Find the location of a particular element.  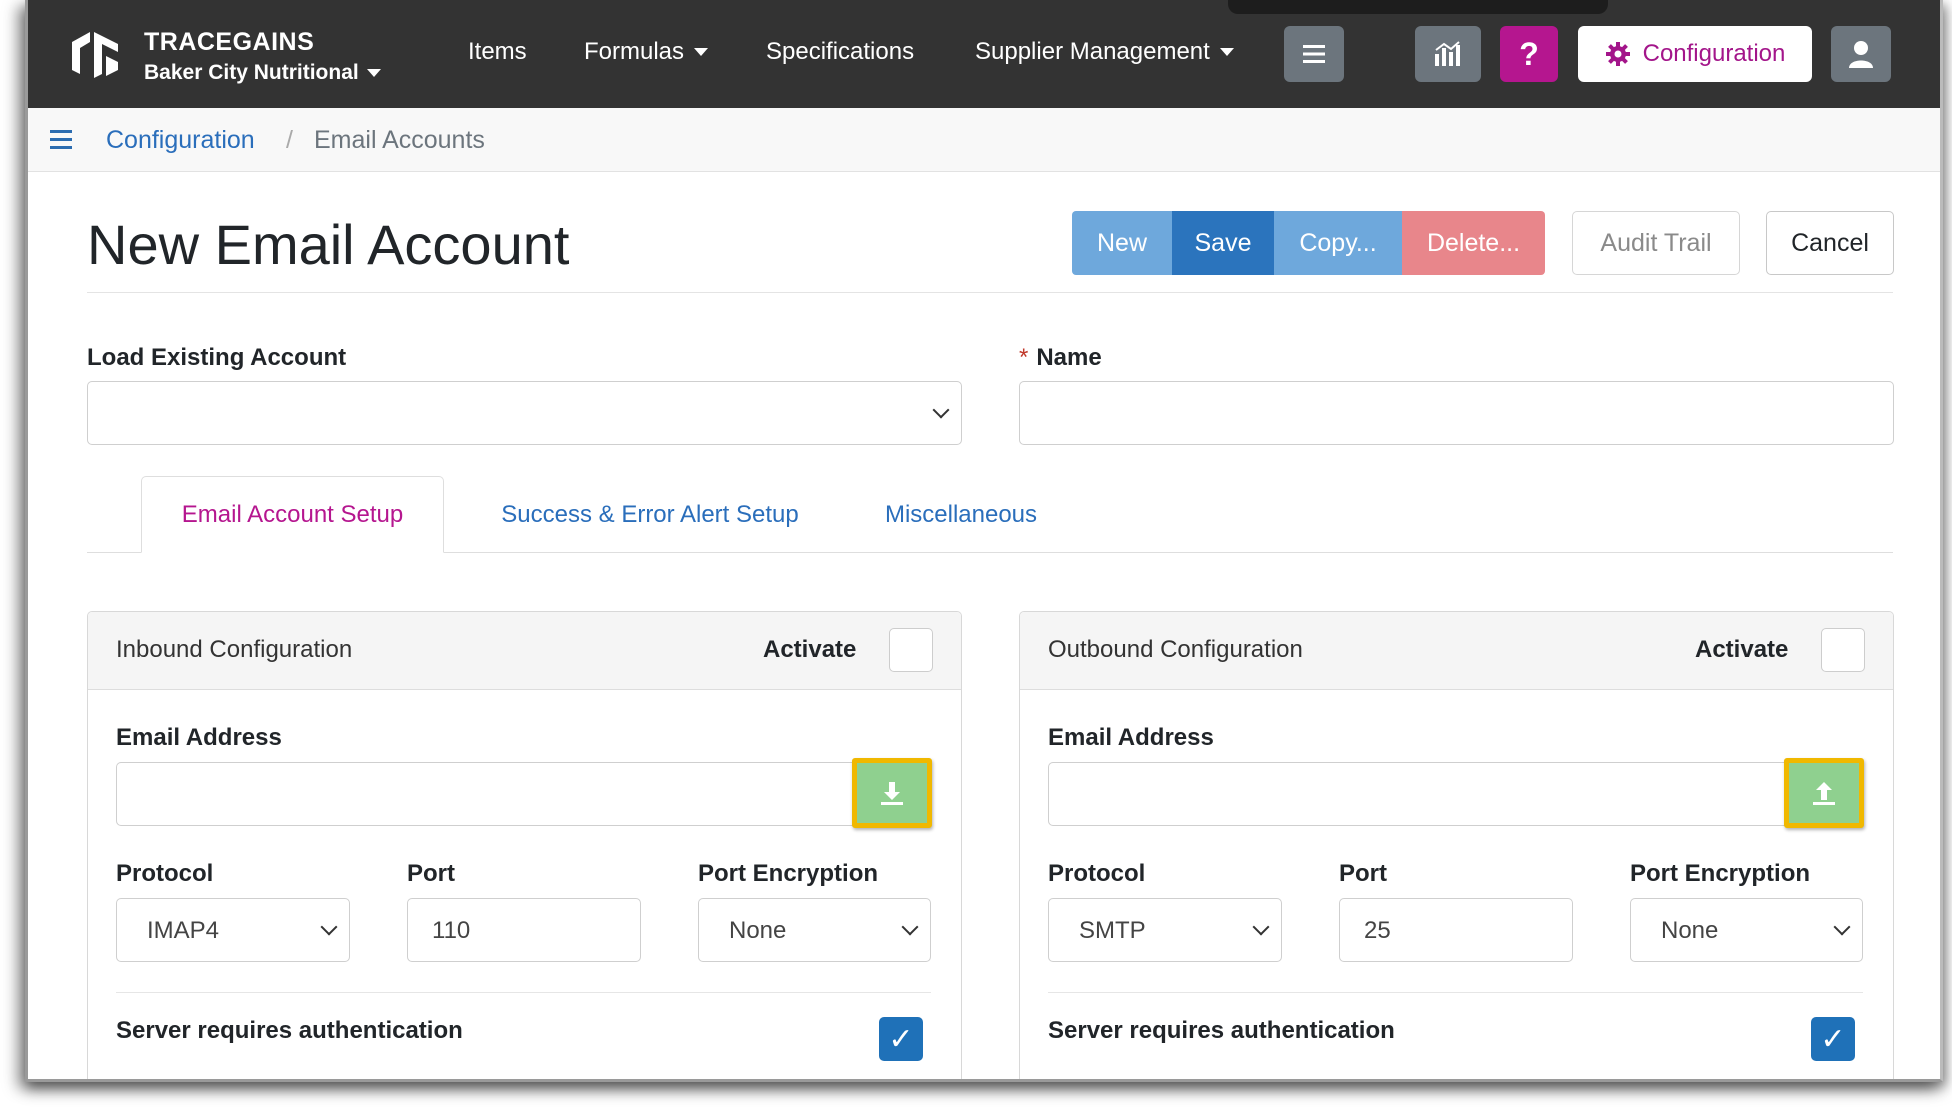

nav-formulas-label: Formulas is located at coordinates (634, 51).